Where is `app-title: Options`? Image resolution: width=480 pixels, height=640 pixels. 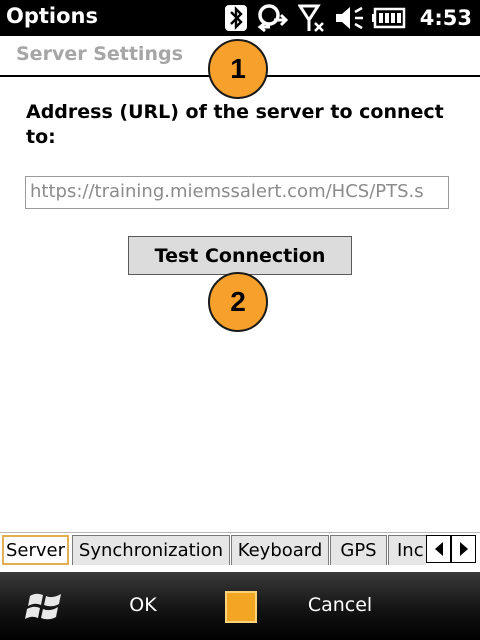 app-title: Options is located at coordinates (52, 16).